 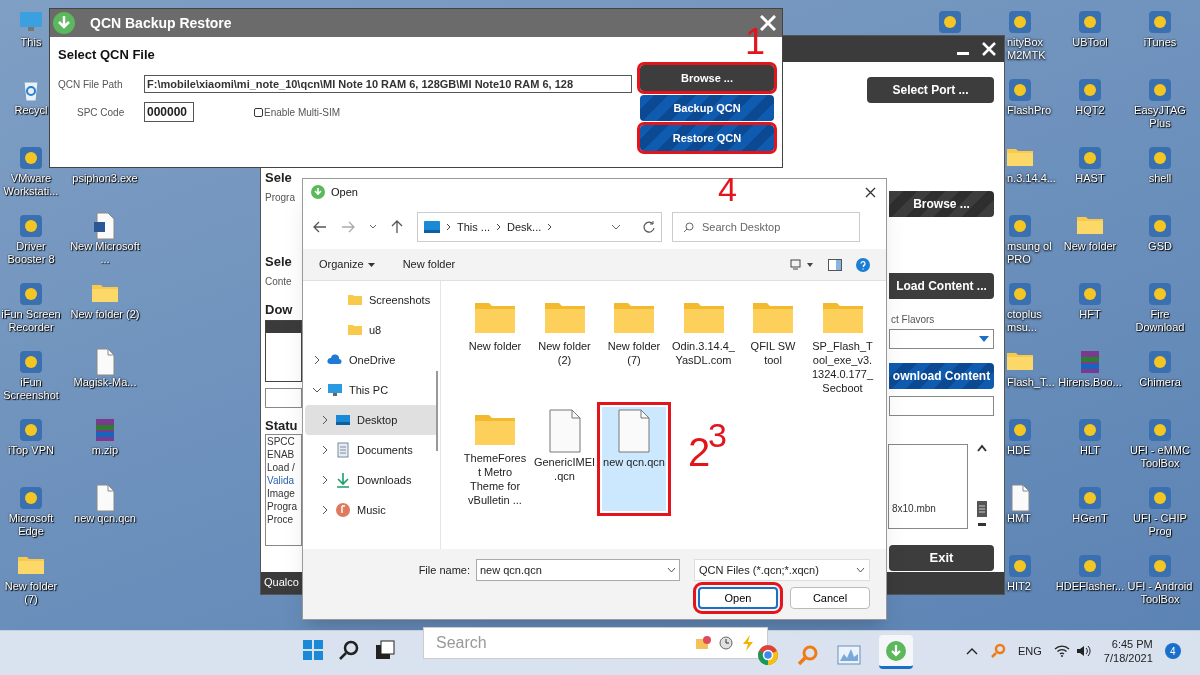 I want to click on desktop-icon-label: UBTool, so click(x=1090, y=42).